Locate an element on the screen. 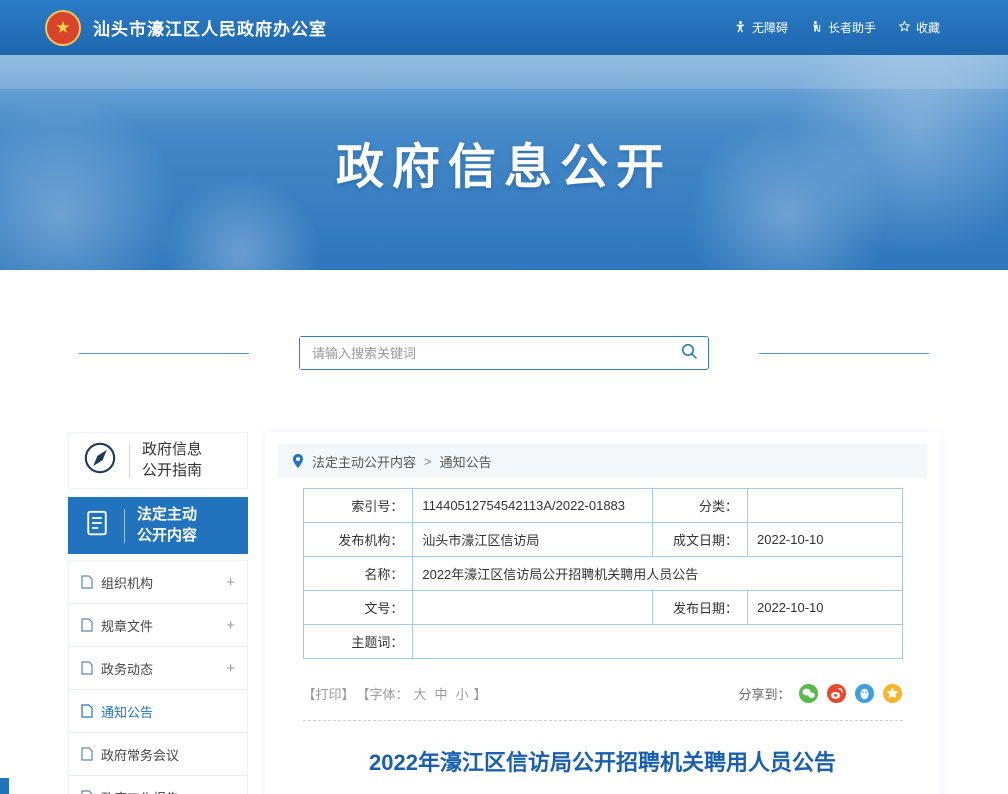 The width and height of the screenshot is (1008, 794). breadcrumb-level1: 法定主动公开内容 is located at coordinates (364, 461).